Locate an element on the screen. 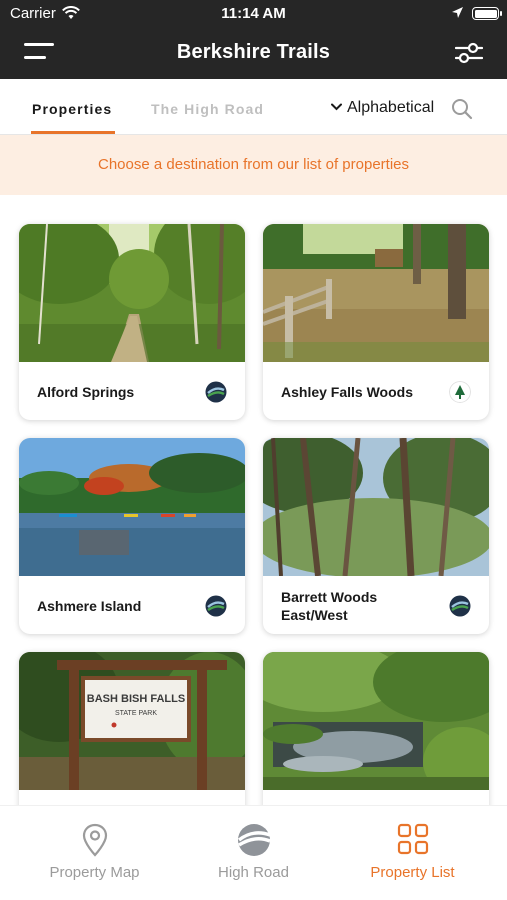 Image resolution: width=507 pixels, height=900 pixels. property-card is located at coordinates (376, 728).